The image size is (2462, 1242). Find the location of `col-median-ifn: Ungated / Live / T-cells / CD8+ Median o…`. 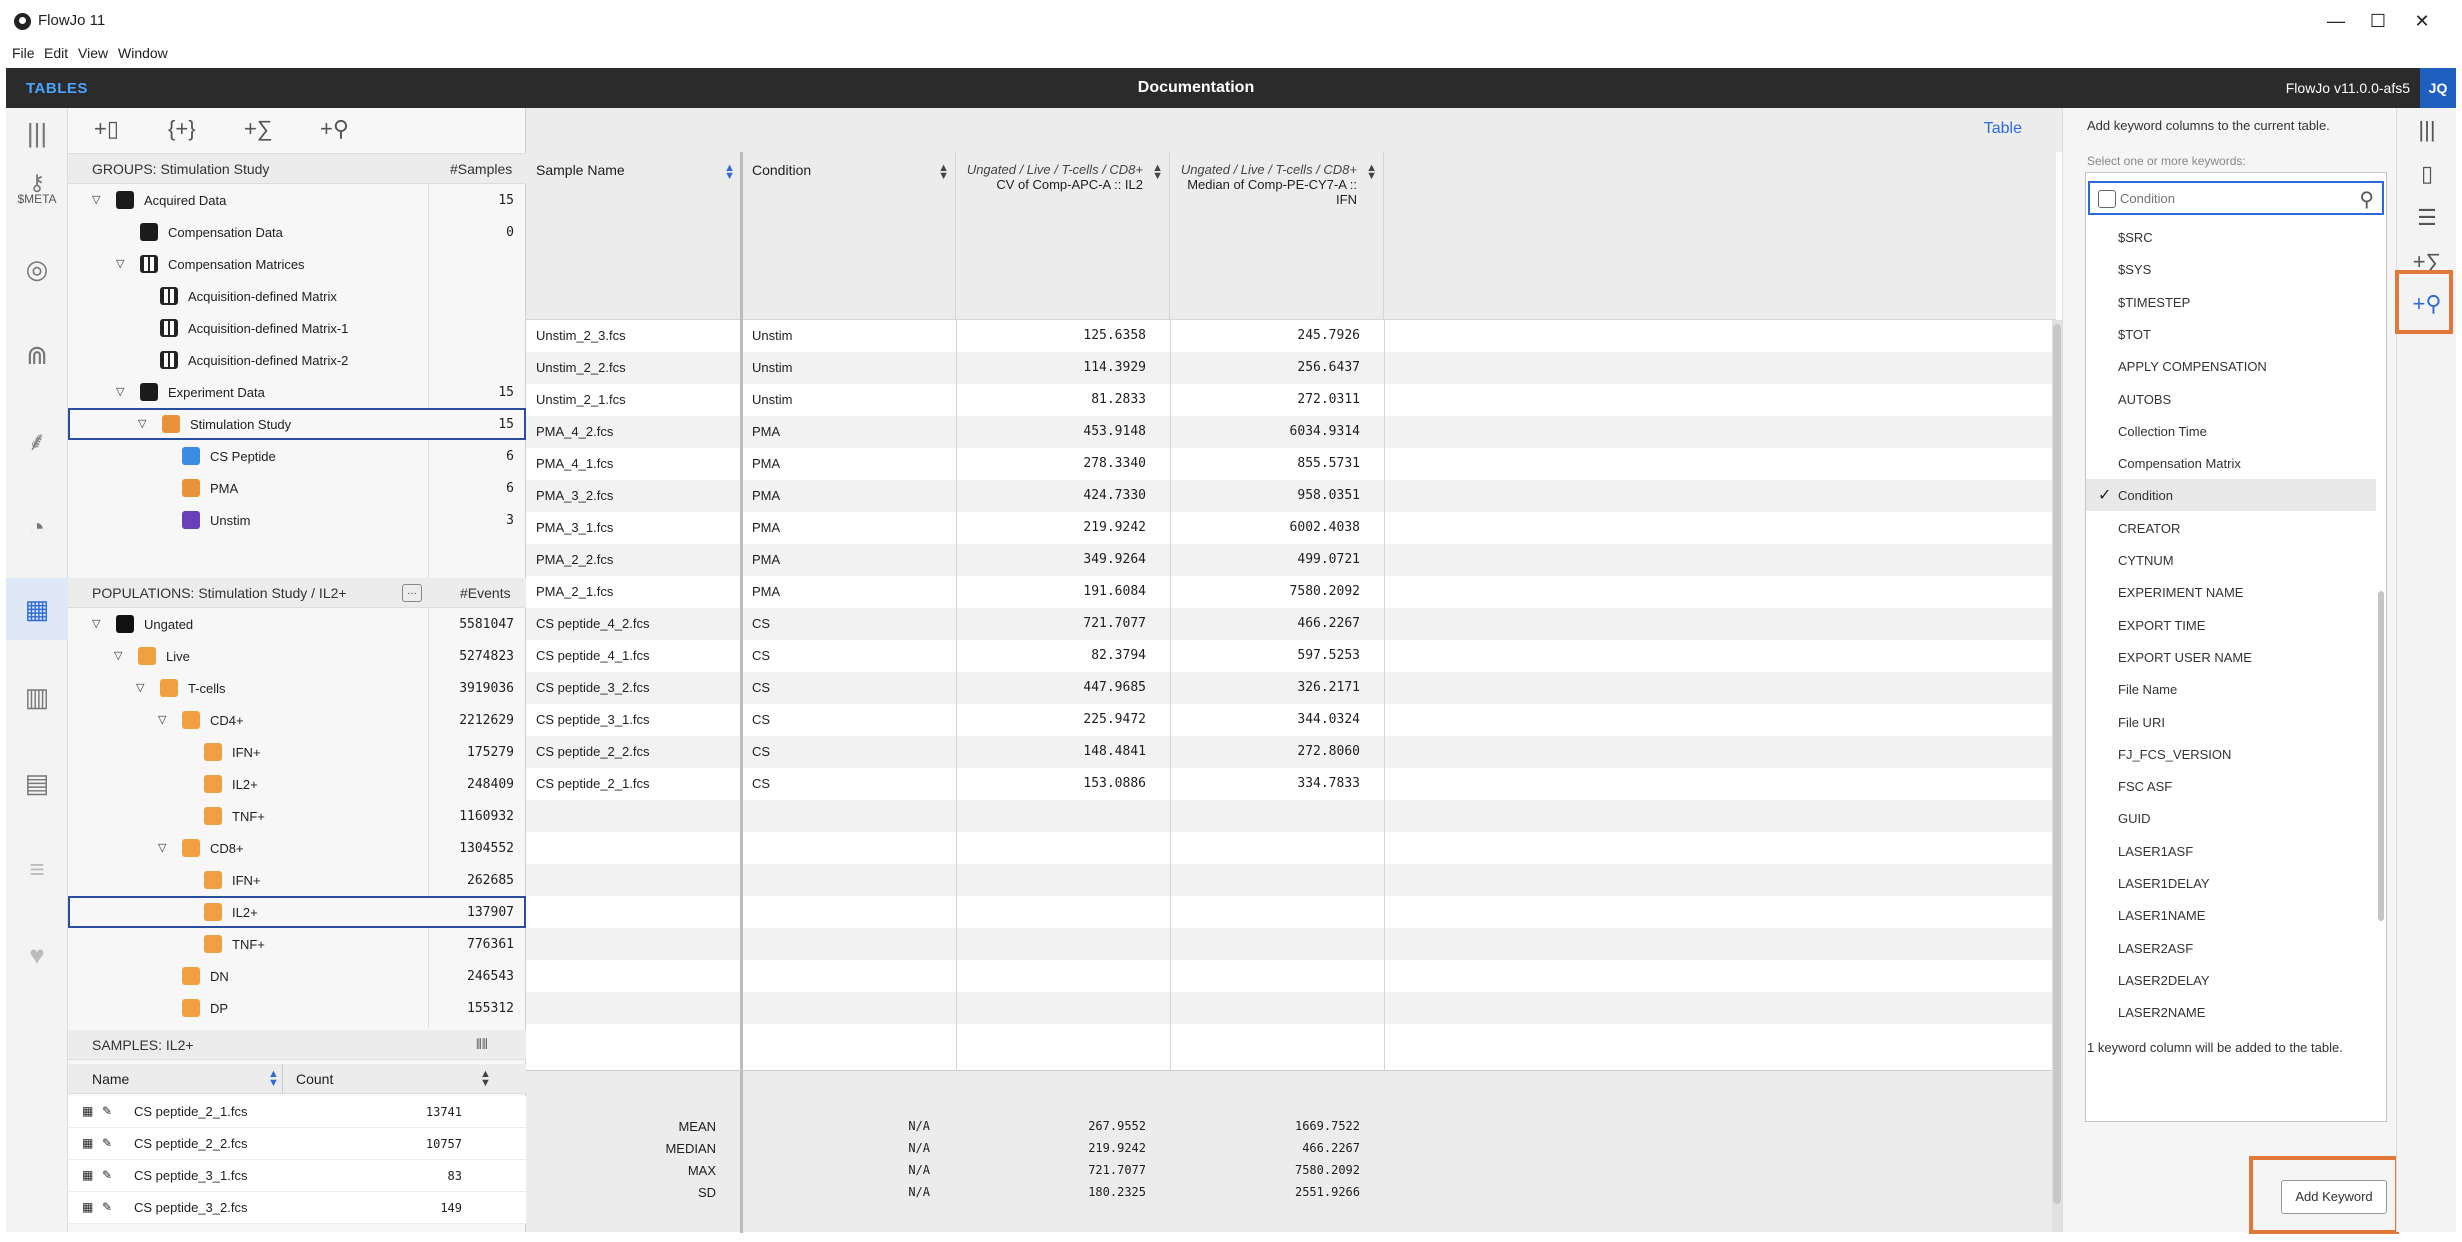

col-median-ifn: Ungated / Live / T-cells / CD8+ Median o… is located at coordinates (1277, 236).